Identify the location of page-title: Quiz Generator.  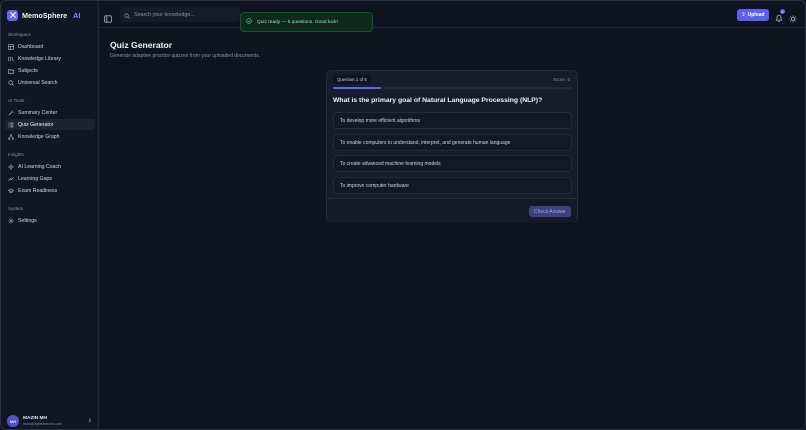
(141, 45).